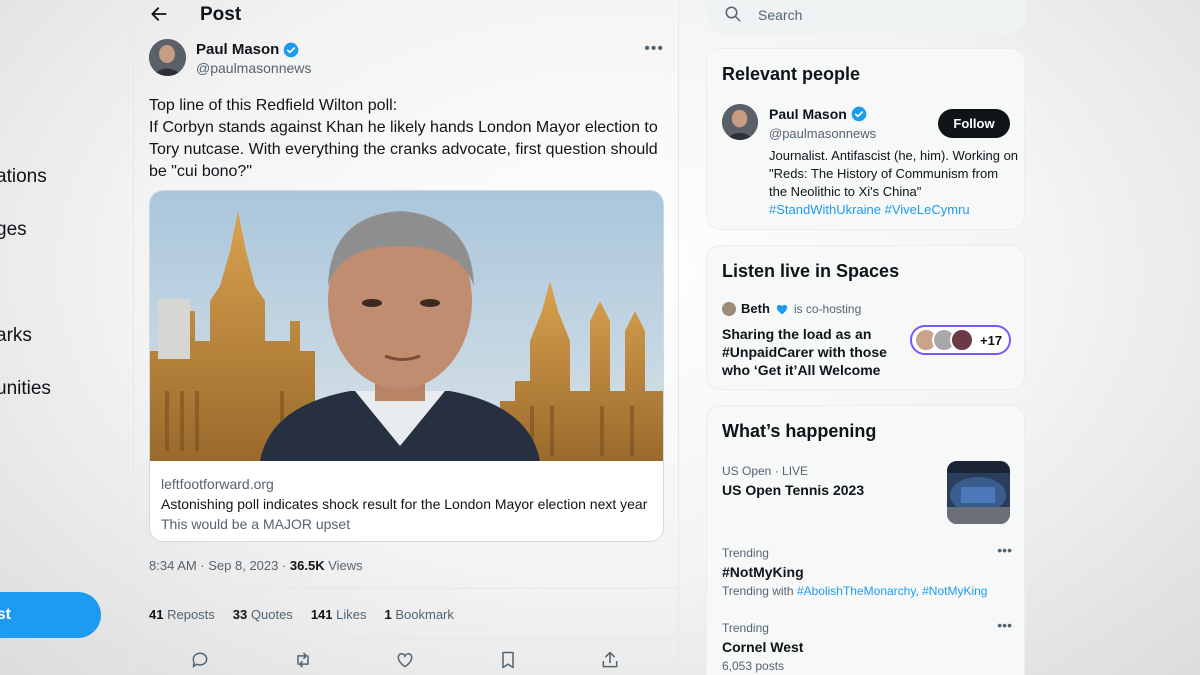 Image resolution: width=1200 pixels, height=675 pixels. Describe the element at coordinates (16, 336) in the screenshot. I see `nav-item-bookmarks: arks` at that location.